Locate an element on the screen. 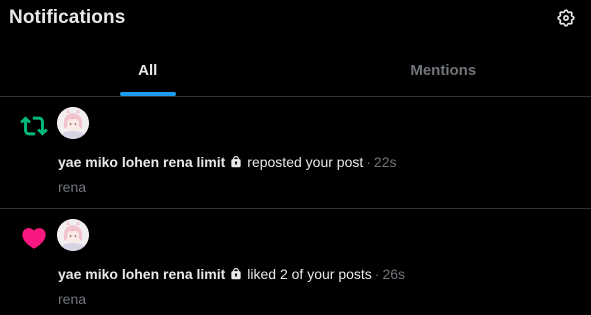 The width and height of the screenshot is (591, 315). heart-icon is located at coordinates (34, 238).